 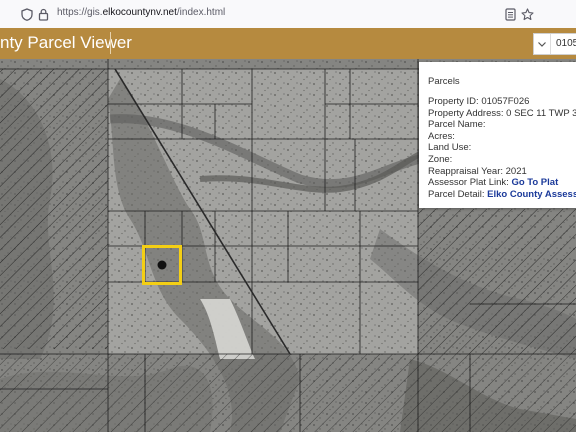 I want to click on property-address-value: 0 SEC 11 TWP 38N, so click(x=541, y=113).